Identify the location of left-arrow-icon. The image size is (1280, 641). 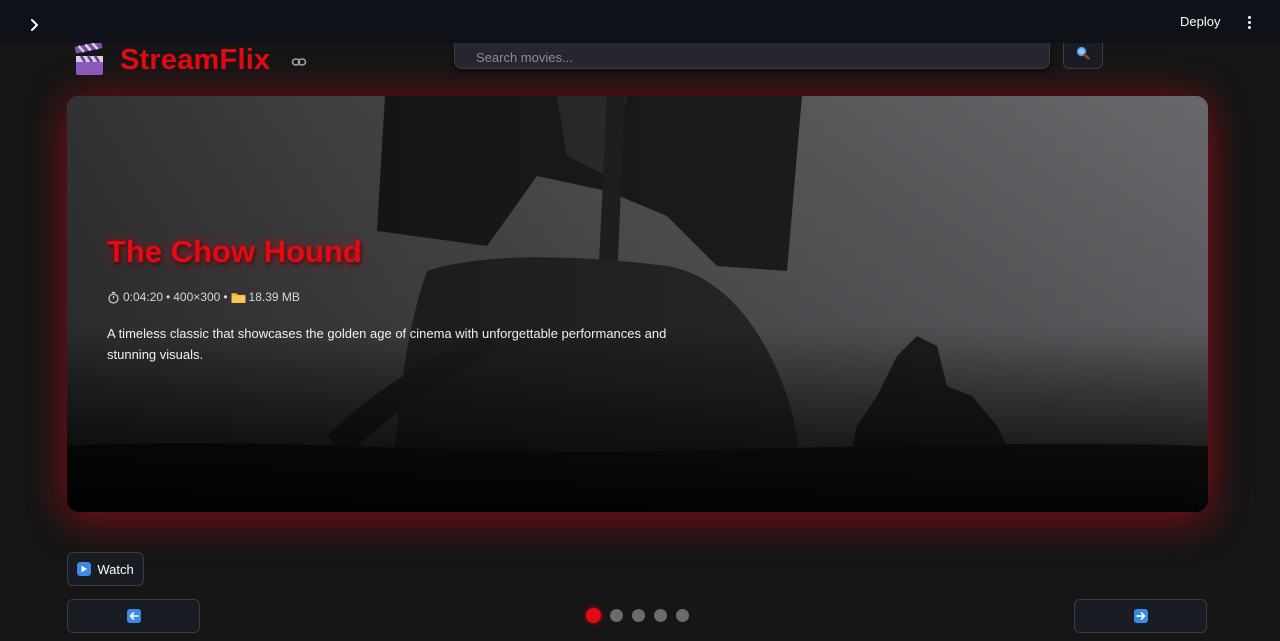
(133, 616).